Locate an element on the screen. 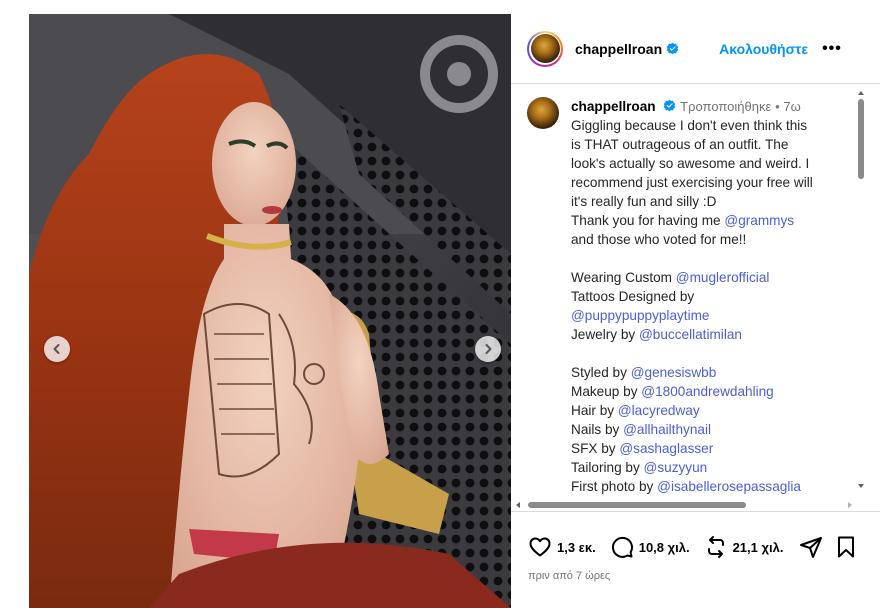 The height and width of the screenshot is (608, 880). caption-line: and those who voted for me!! is located at coordinates (659, 239).